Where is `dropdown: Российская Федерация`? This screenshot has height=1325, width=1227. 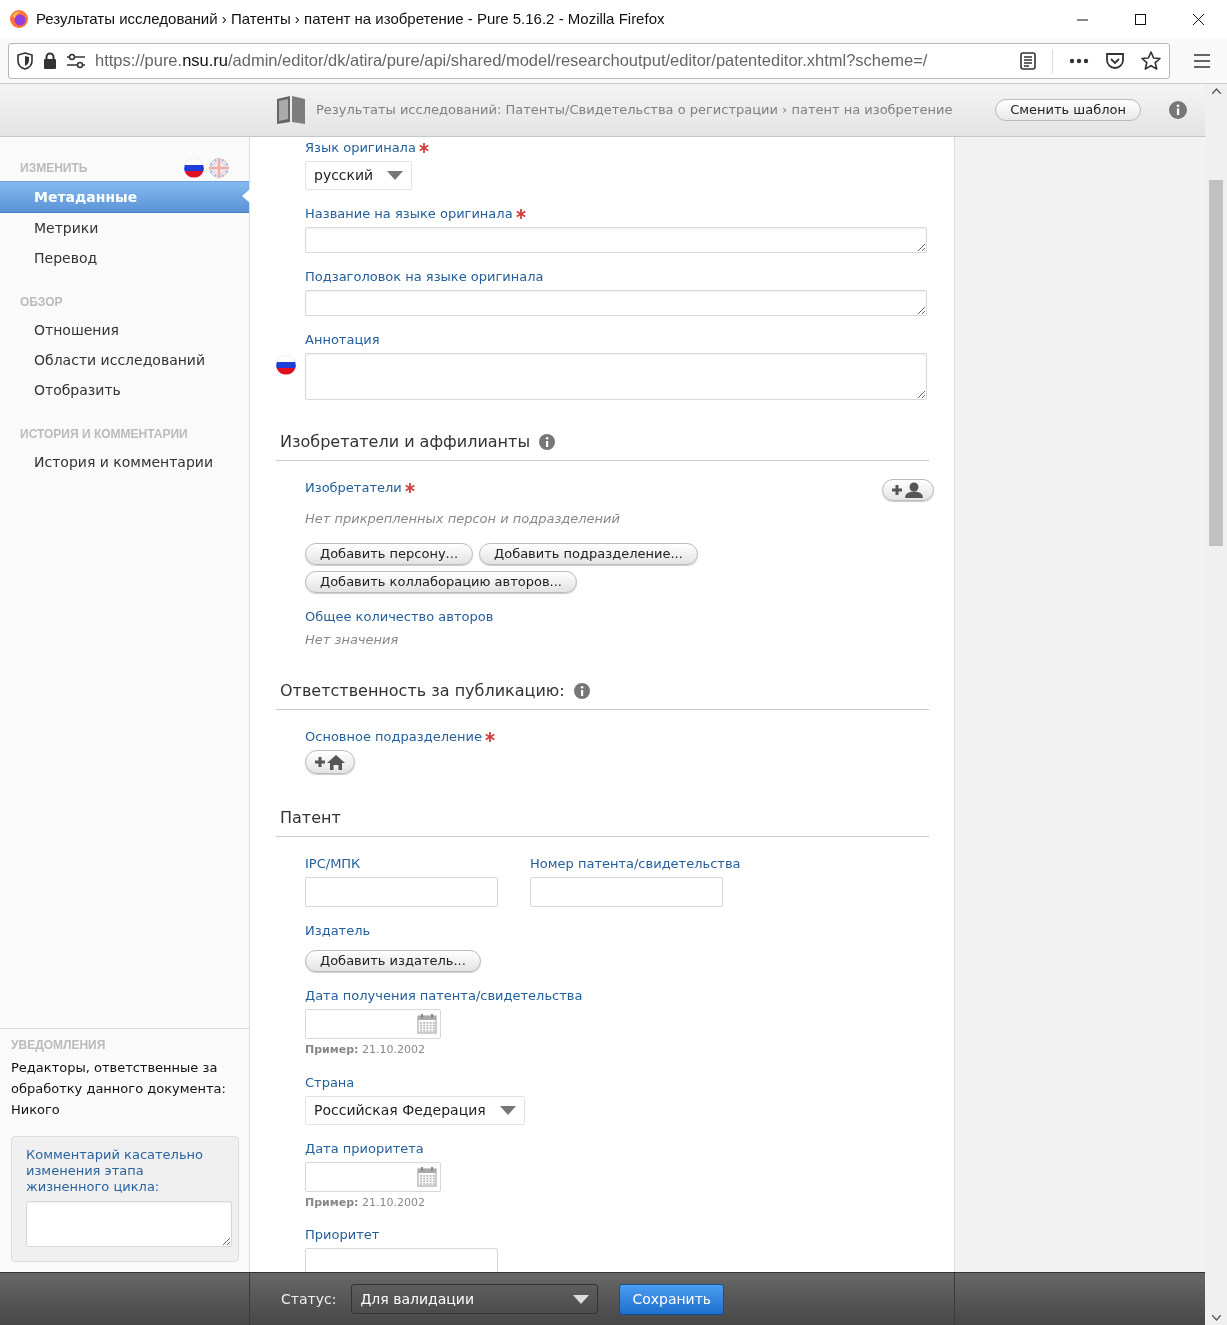
dropdown: Российская Федерация is located at coordinates (415, 1110).